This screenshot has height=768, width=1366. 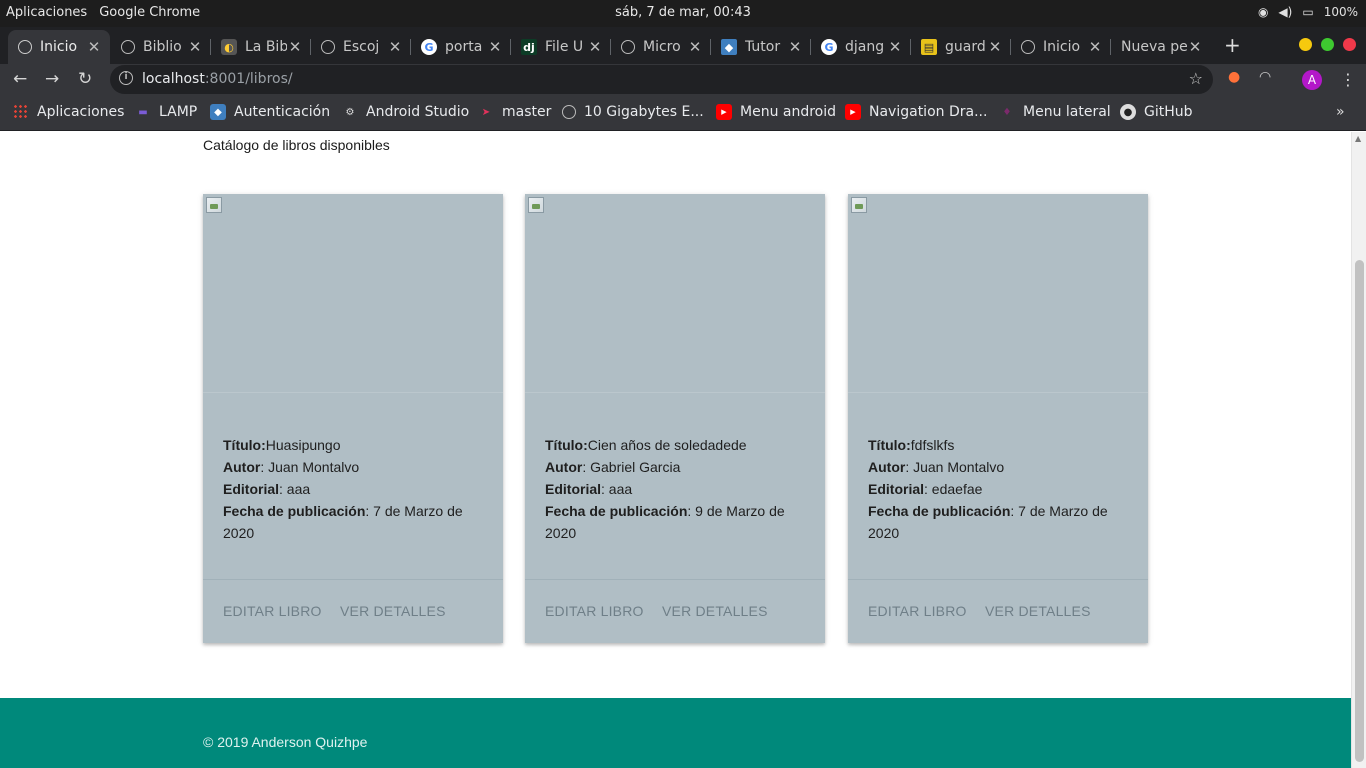 I want to click on tab-label: Biblio, so click(x=162, y=47).